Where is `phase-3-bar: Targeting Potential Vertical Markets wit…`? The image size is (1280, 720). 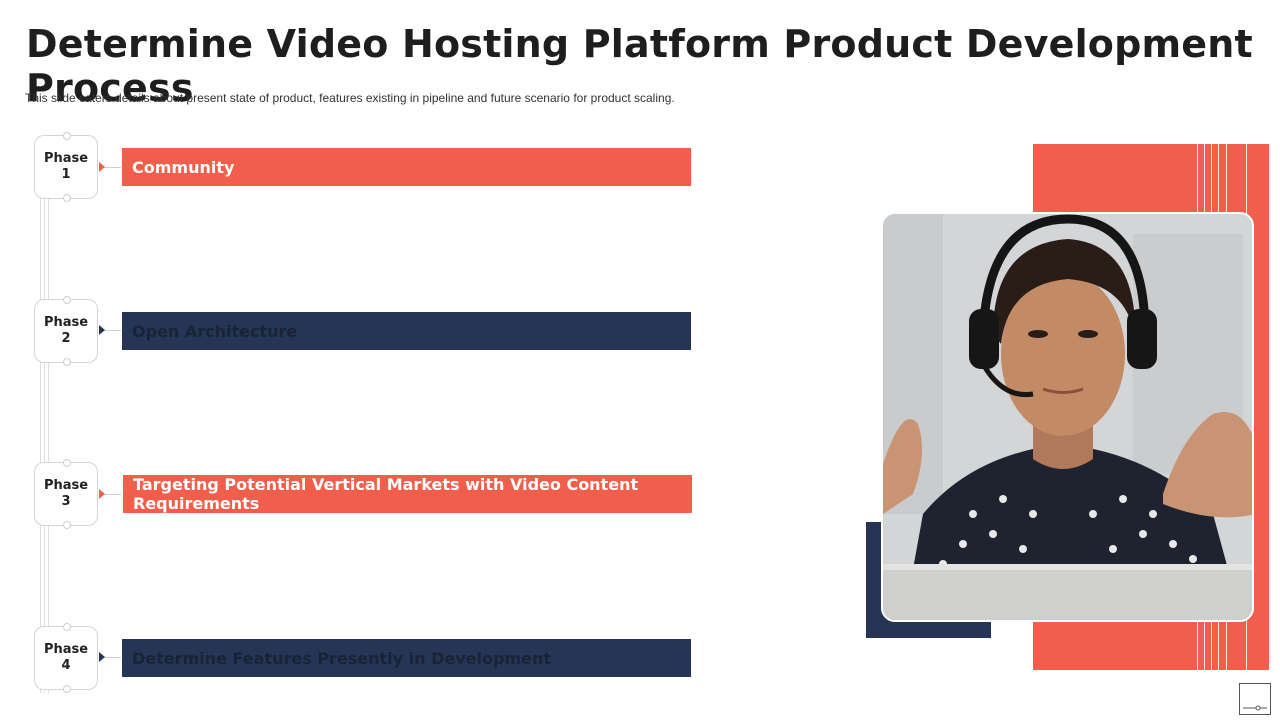 phase-3-bar: Targeting Potential Vertical Markets wit… is located at coordinates (407, 494).